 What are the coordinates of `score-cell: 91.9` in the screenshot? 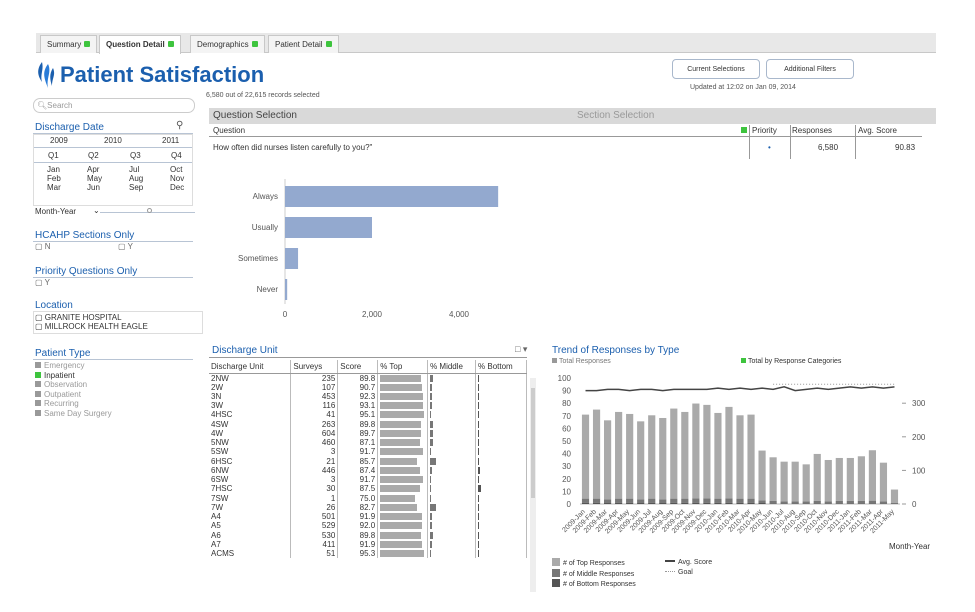 It's located at (358, 544).